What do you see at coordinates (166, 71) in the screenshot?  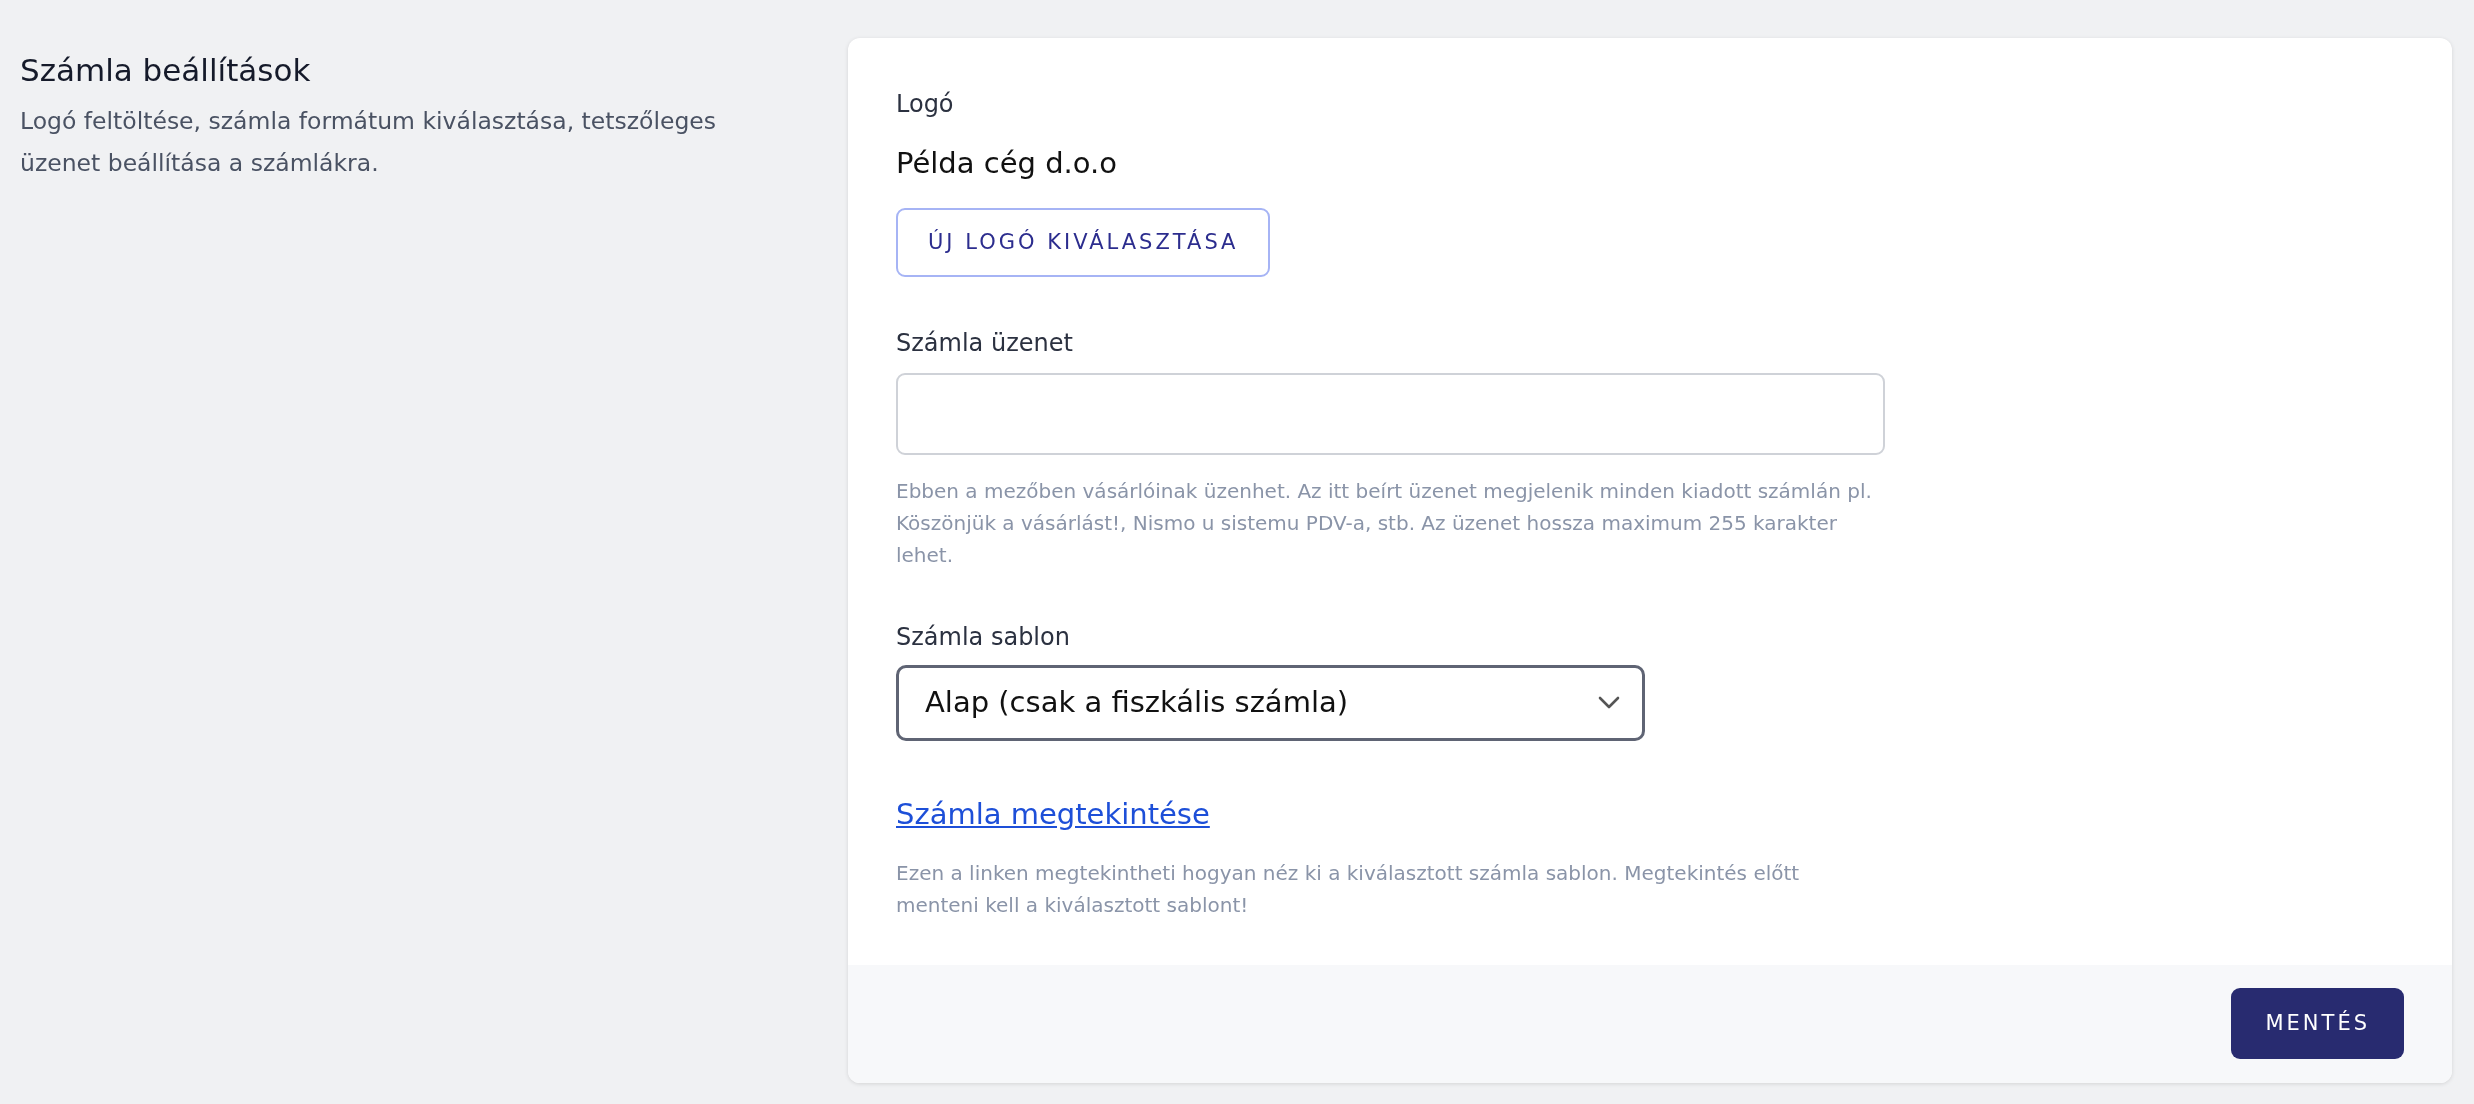 I see `section-title: Számla beállítások` at bounding box center [166, 71].